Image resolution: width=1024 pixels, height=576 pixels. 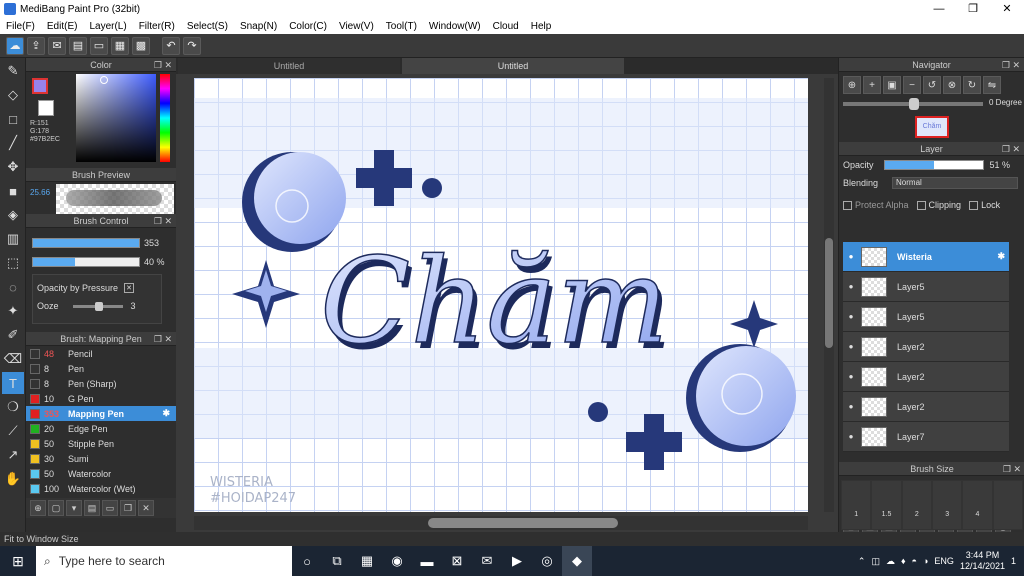 What do you see at coordinates (955, 183) in the screenshot?
I see `blending-select: Normal` at bounding box center [955, 183].